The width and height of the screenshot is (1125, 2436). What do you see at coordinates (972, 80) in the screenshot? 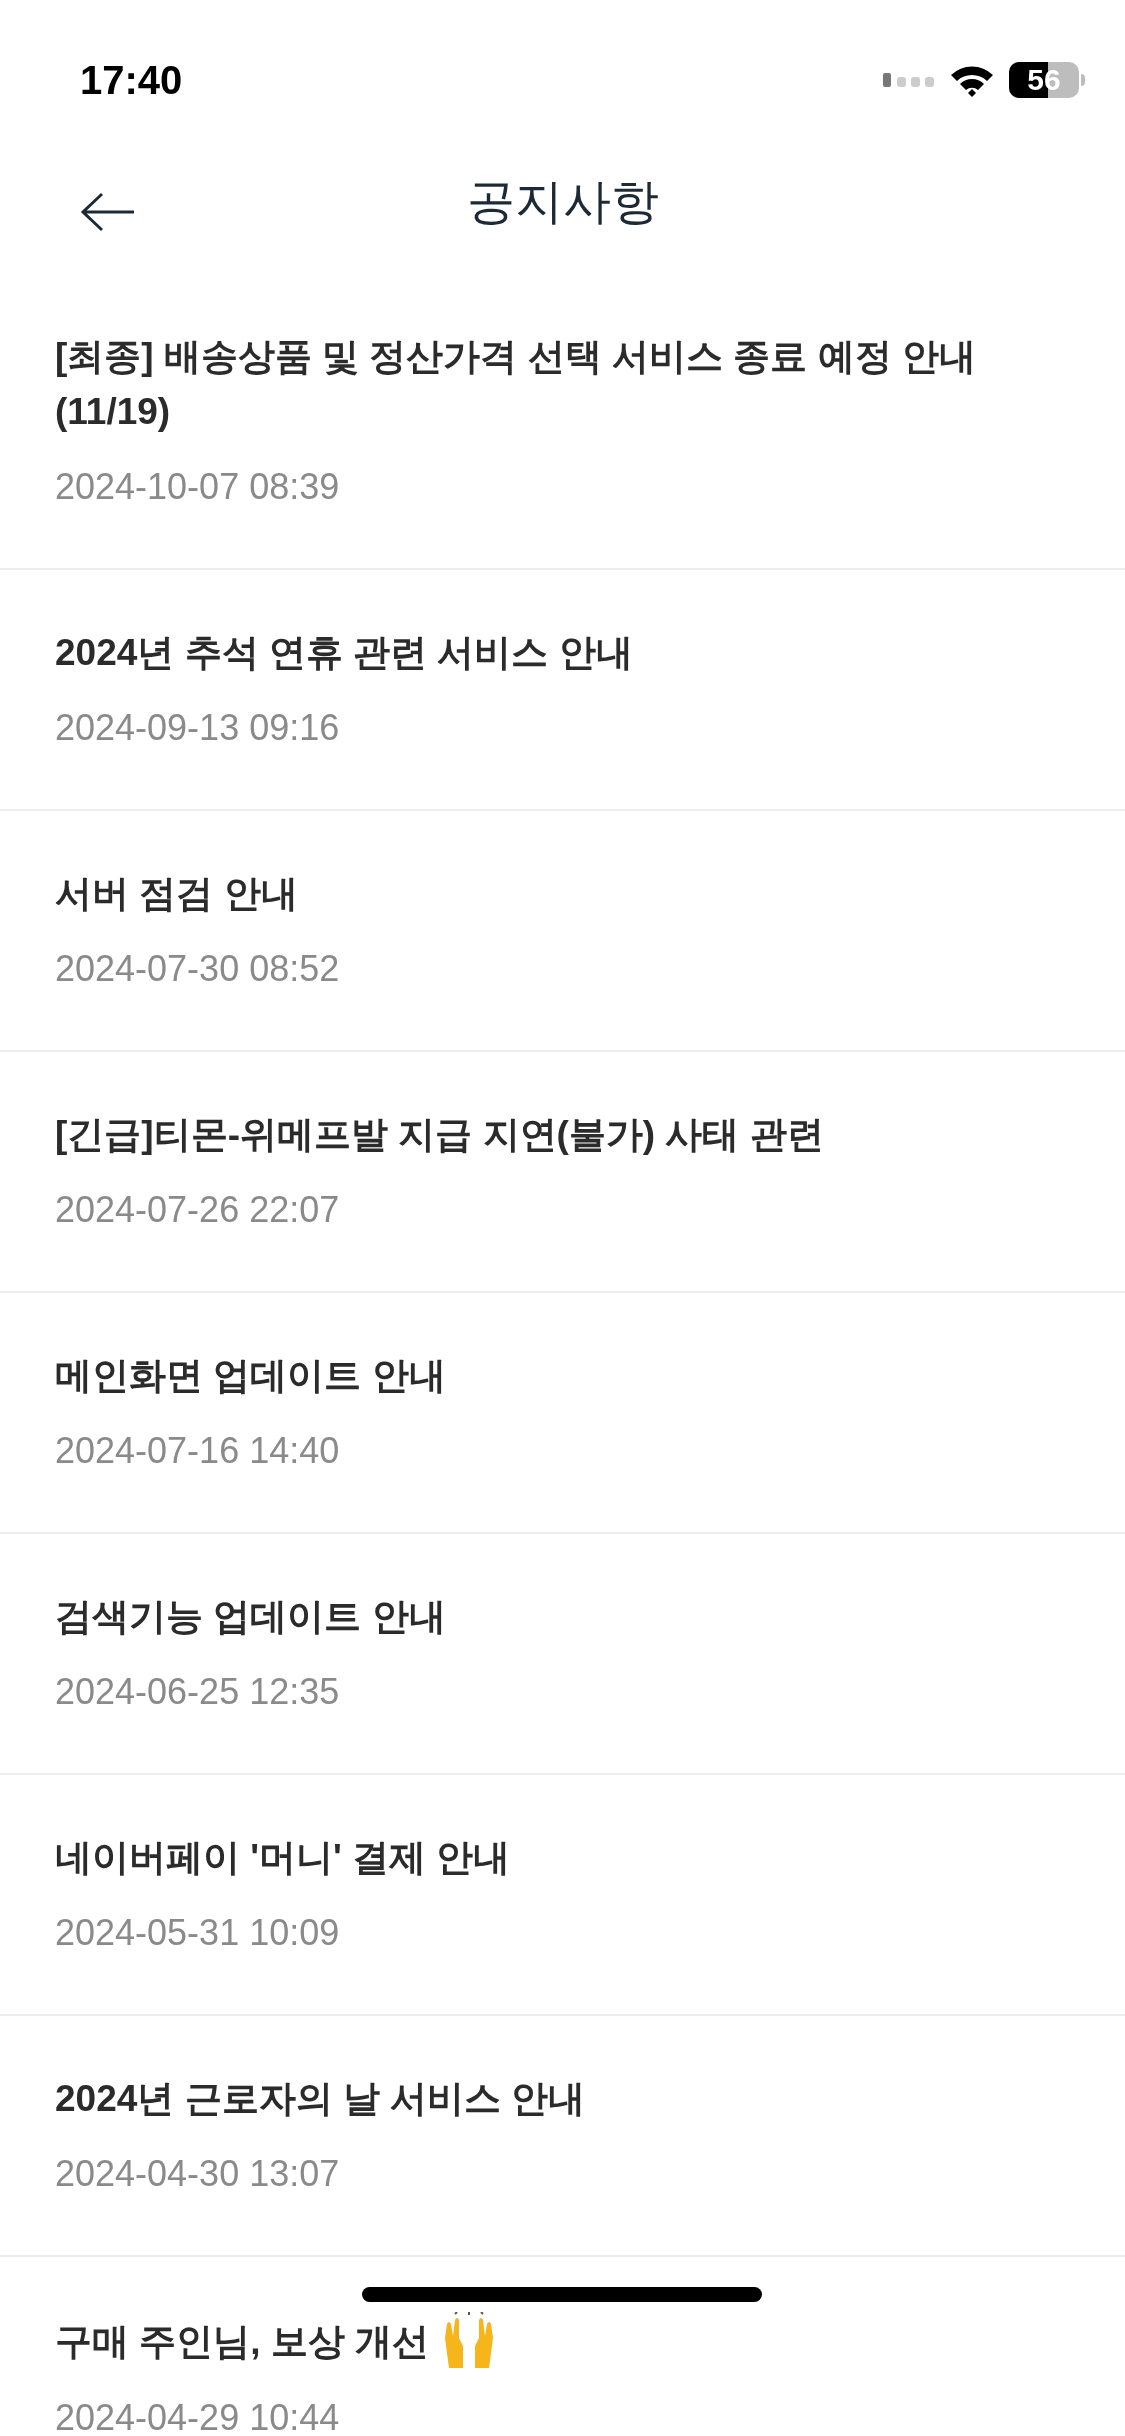
I see `wifi-icon` at bounding box center [972, 80].